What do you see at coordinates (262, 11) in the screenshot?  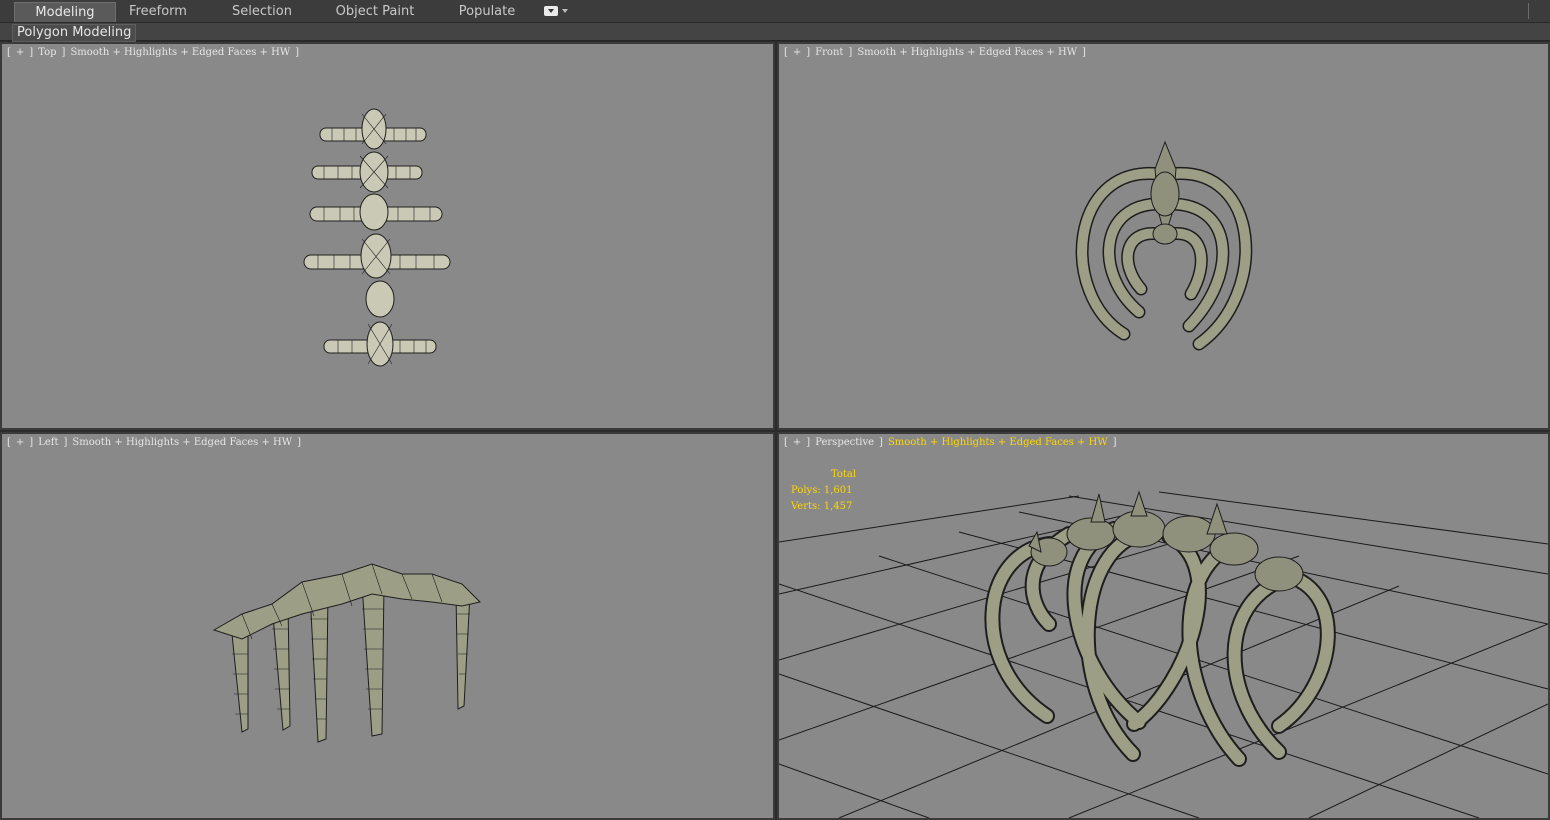 I see `tab-selection: Selection` at bounding box center [262, 11].